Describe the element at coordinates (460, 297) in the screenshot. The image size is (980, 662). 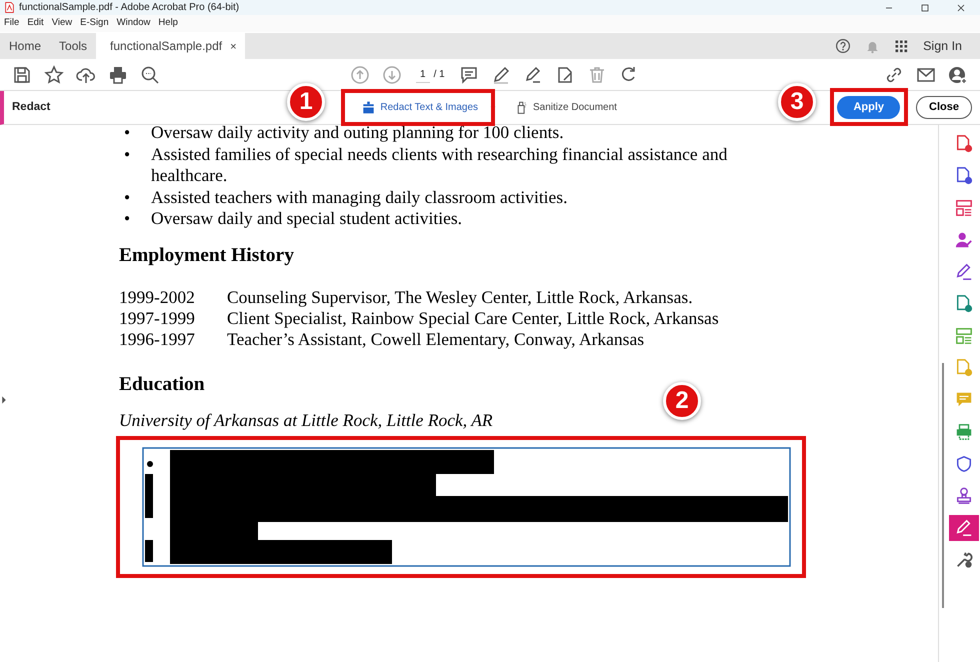
I see `job-description: Counseling Supervisor, The Wesley Center, Little Rock, Arkansas.` at that location.